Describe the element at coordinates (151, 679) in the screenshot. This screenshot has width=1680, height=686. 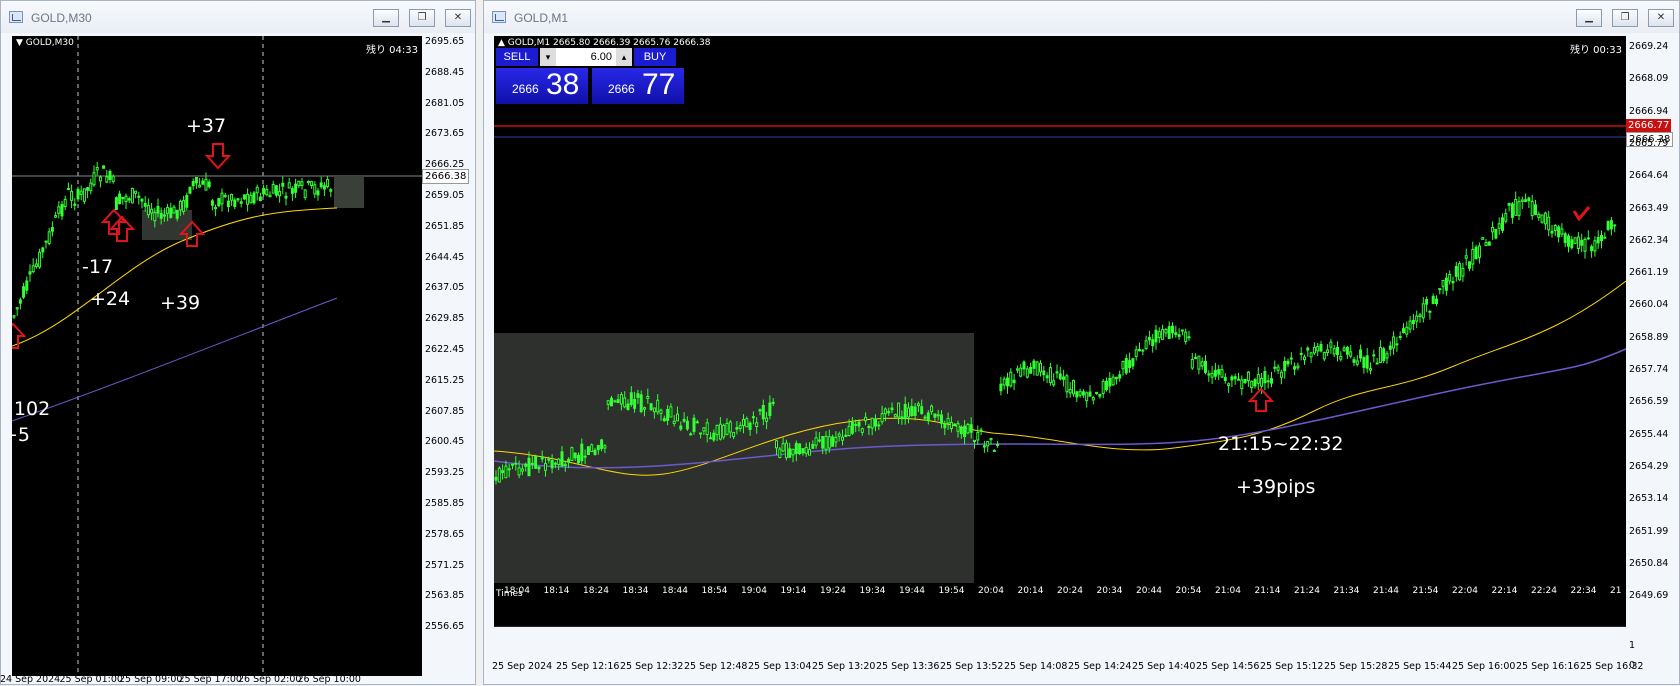
I see `time-tick-label: 25 Sep 09:00` at that location.